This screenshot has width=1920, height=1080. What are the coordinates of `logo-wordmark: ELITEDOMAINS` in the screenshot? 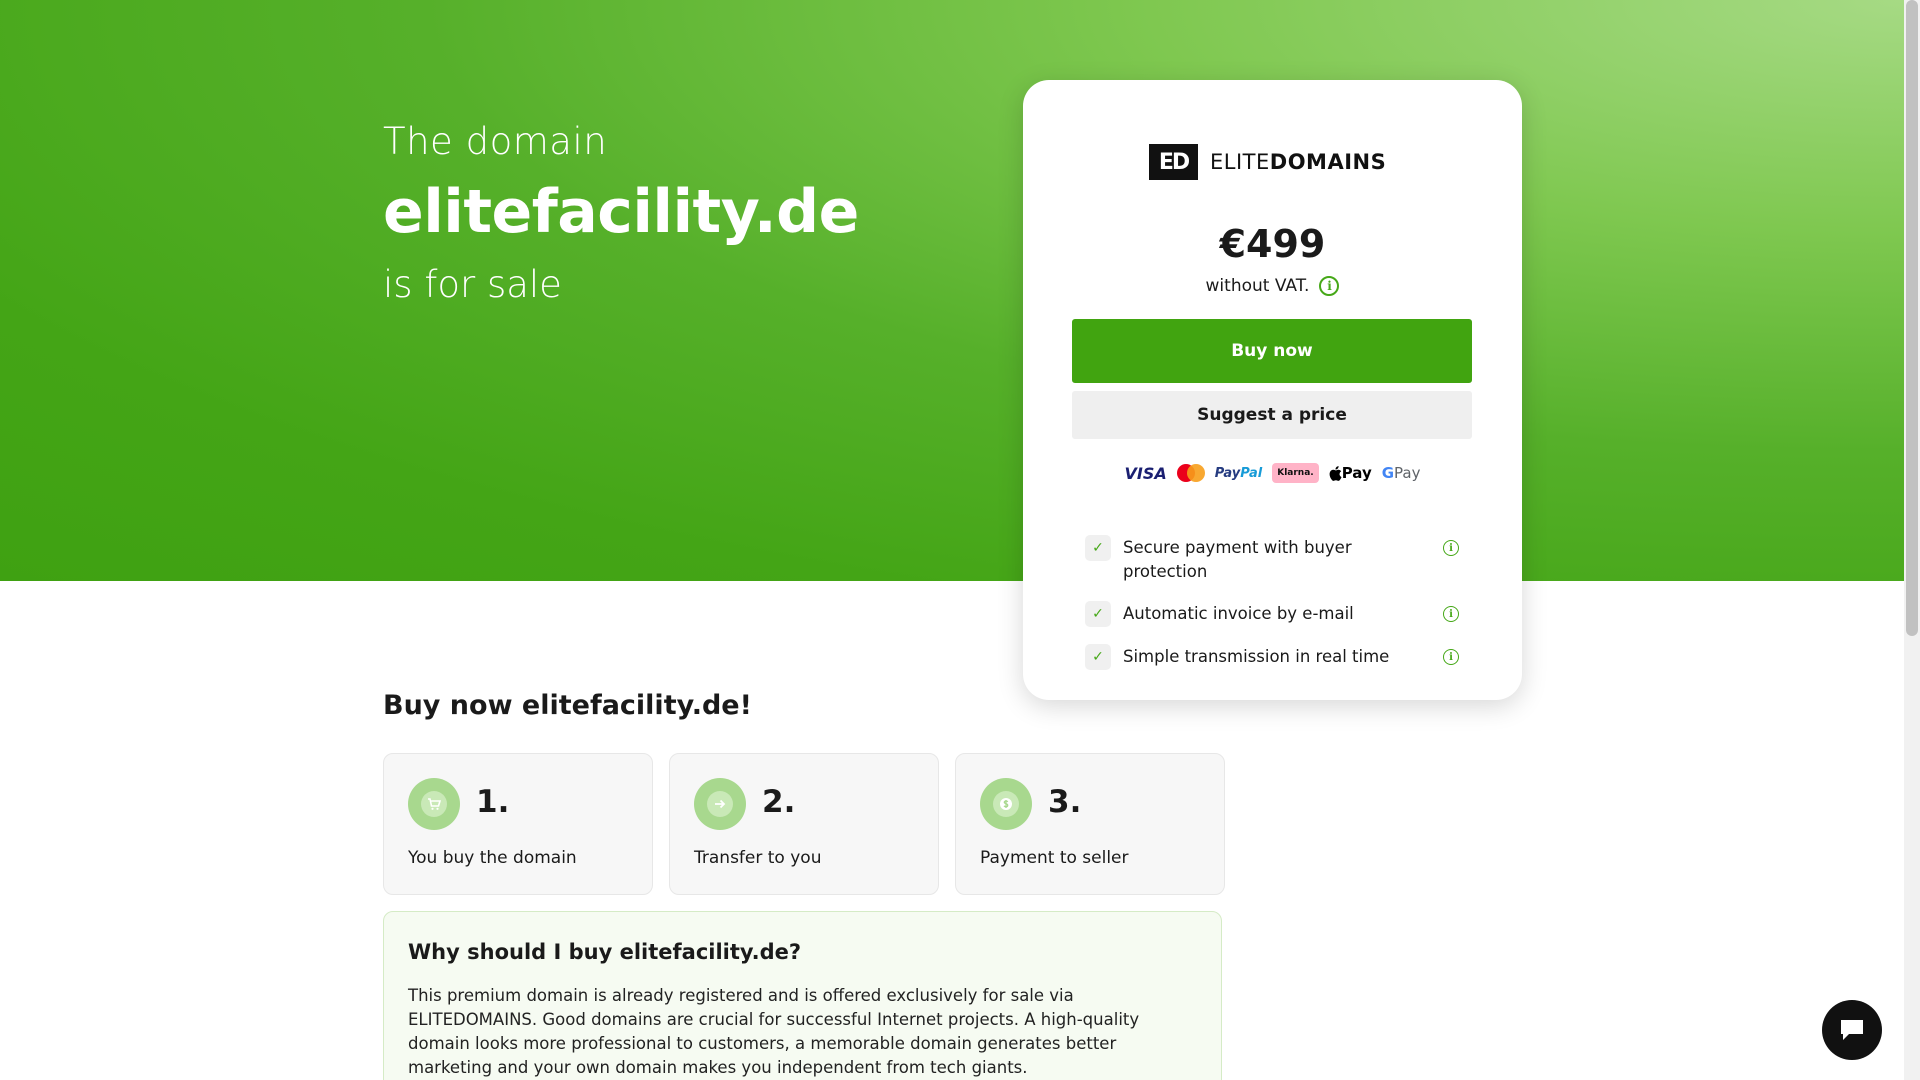 It's located at (1298, 162).